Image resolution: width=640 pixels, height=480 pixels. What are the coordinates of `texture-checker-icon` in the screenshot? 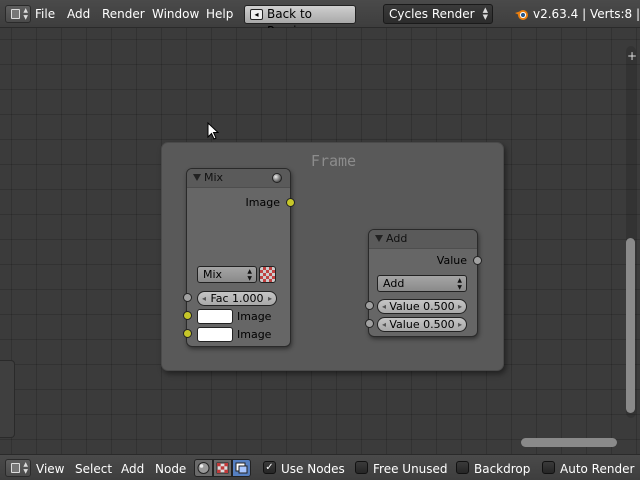 It's located at (222, 468).